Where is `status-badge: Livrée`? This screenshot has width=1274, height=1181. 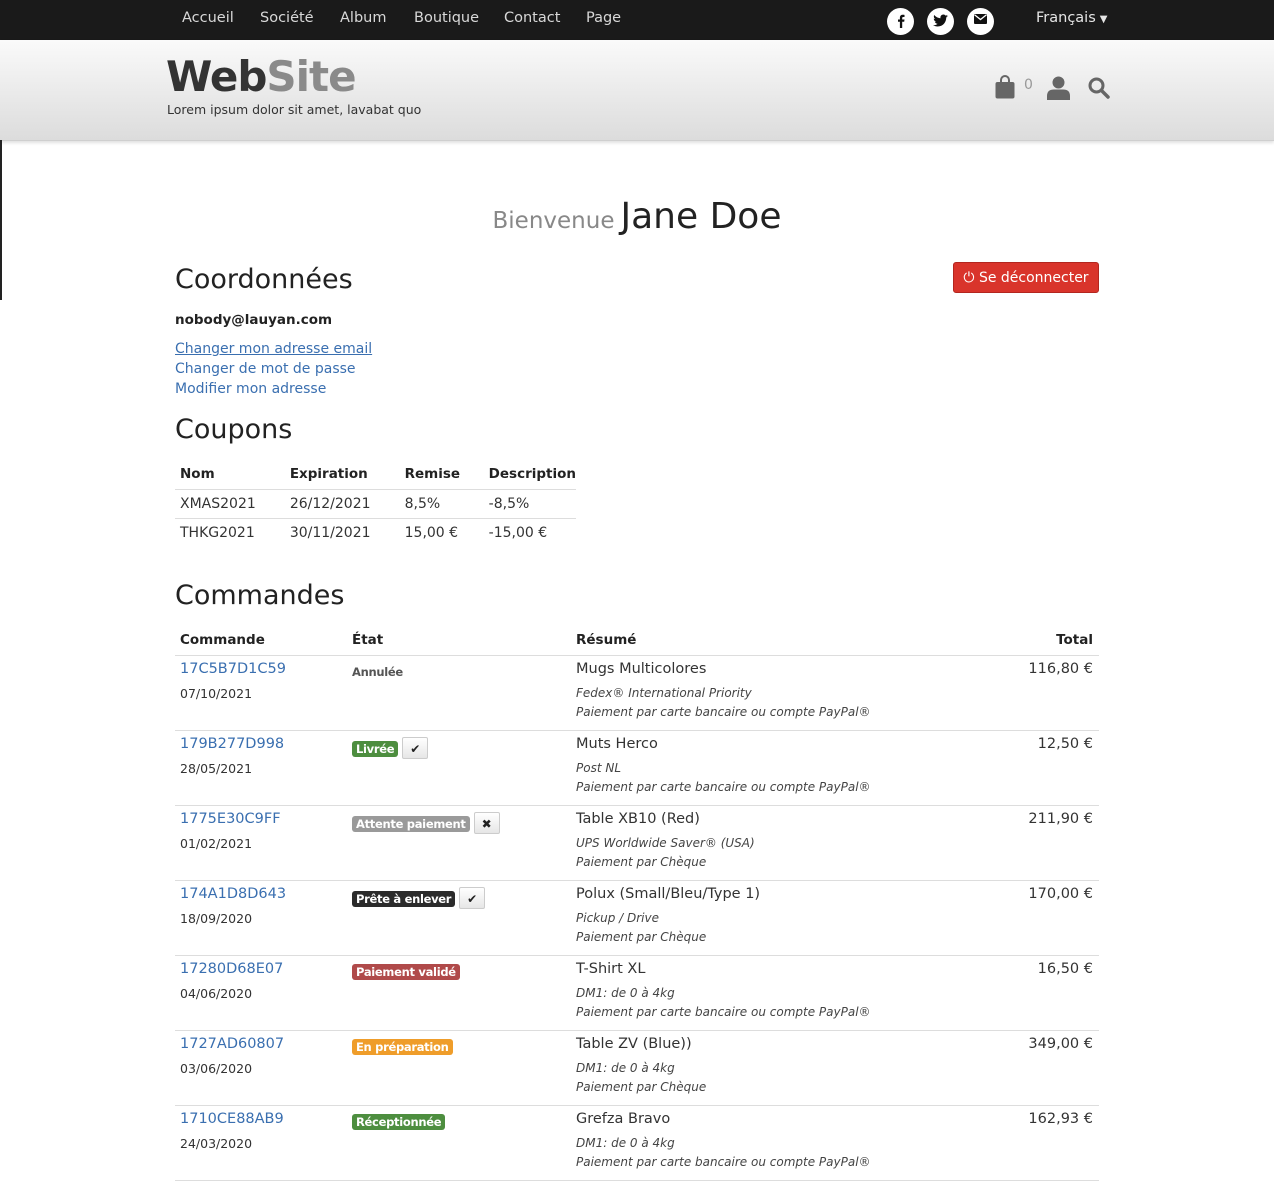
status-badge: Livrée is located at coordinates (375, 749).